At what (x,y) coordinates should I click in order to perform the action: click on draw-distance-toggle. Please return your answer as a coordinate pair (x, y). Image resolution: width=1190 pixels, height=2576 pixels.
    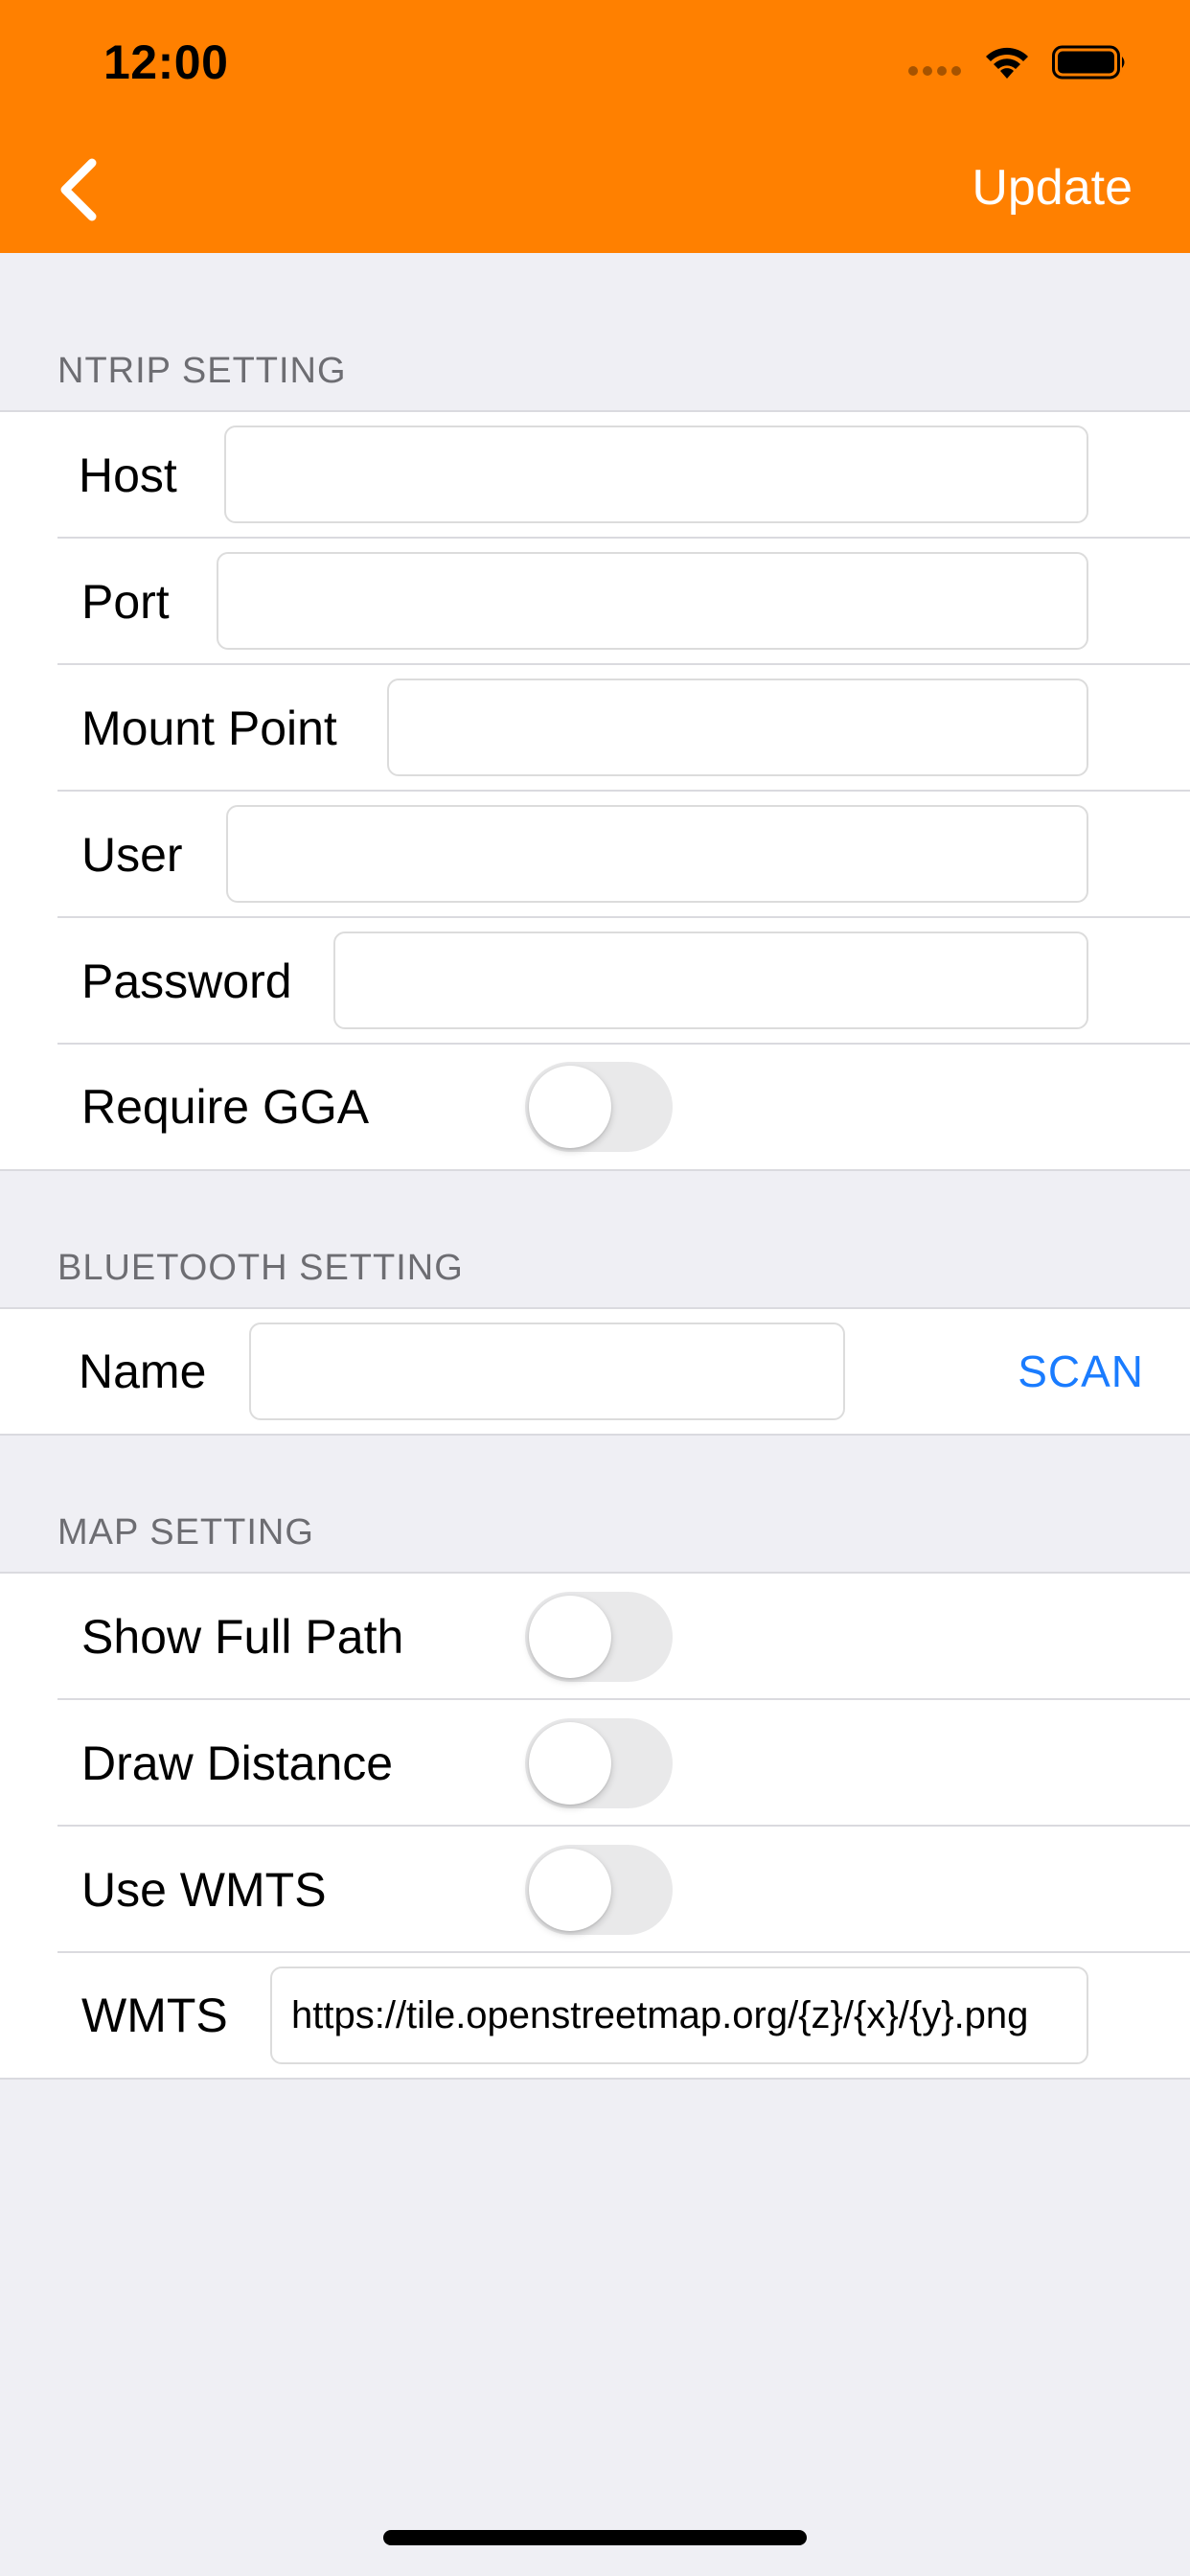
    Looking at the image, I should click on (599, 1763).